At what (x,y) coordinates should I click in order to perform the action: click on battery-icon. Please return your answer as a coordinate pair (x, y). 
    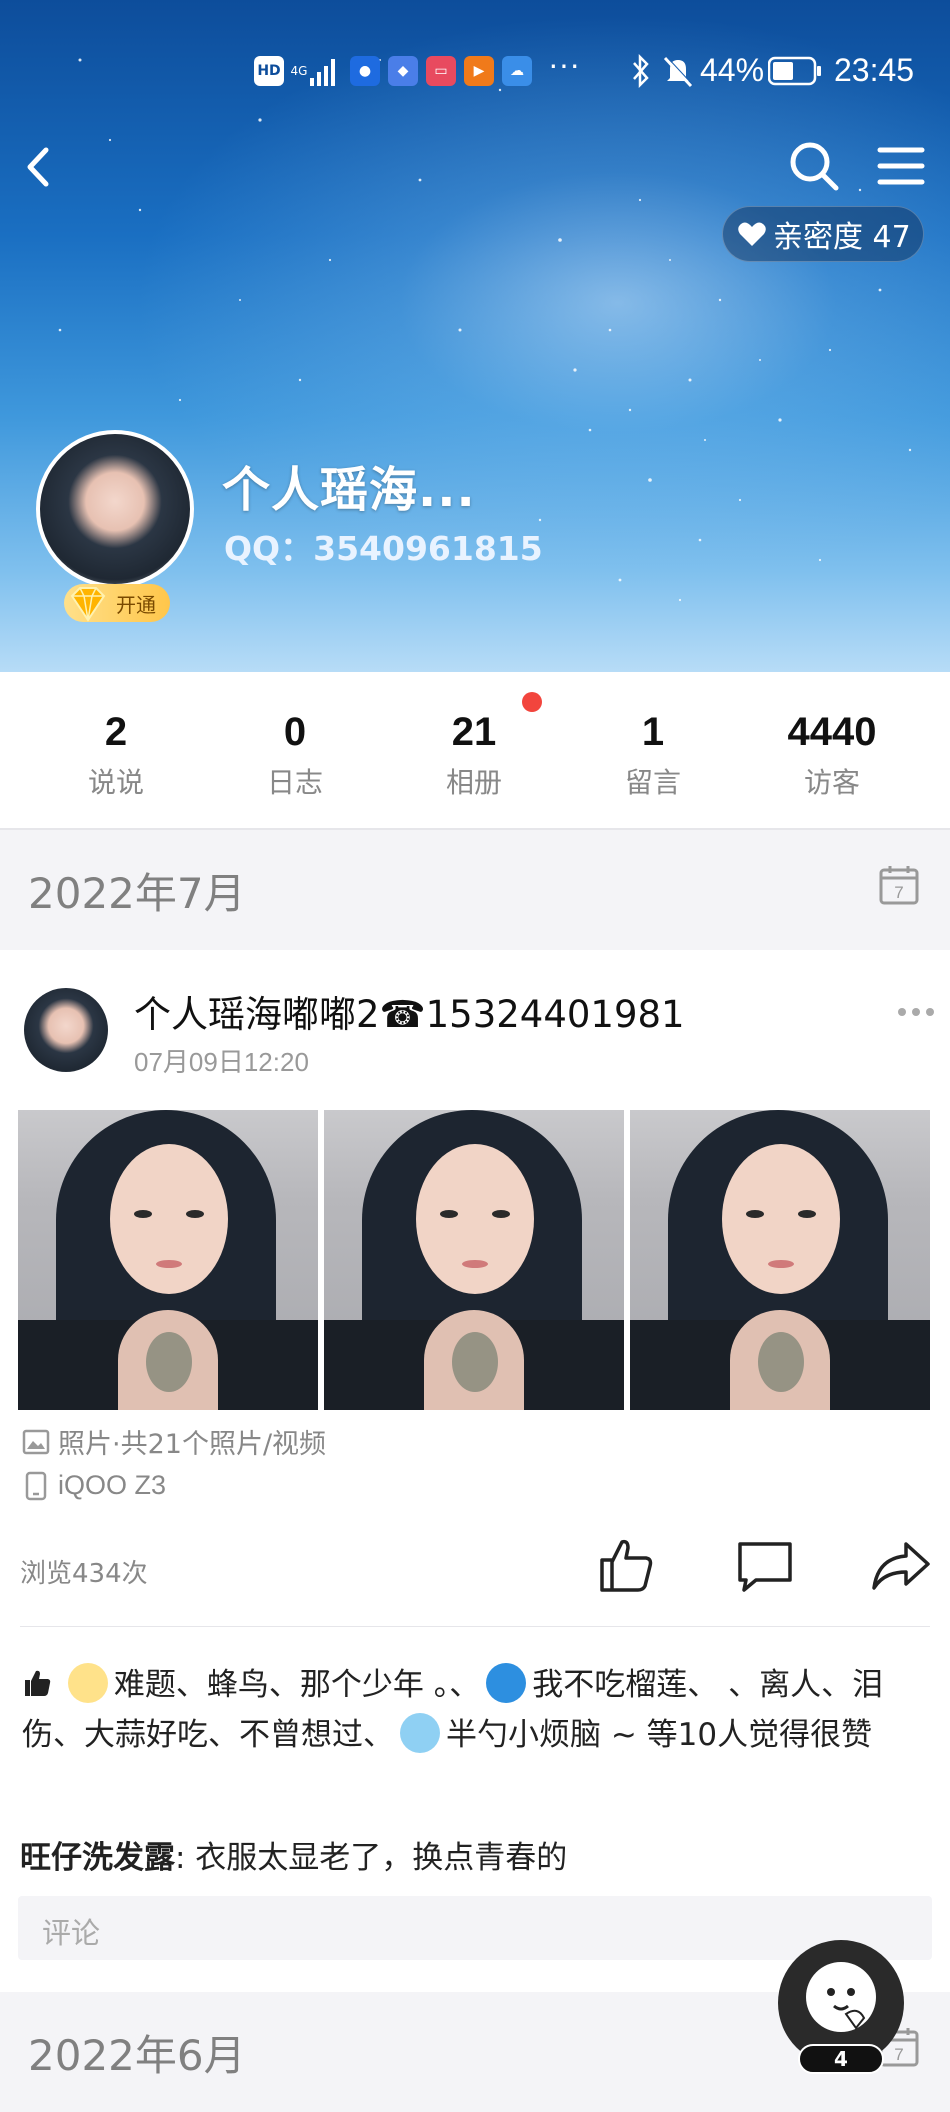
    Looking at the image, I should click on (794, 71).